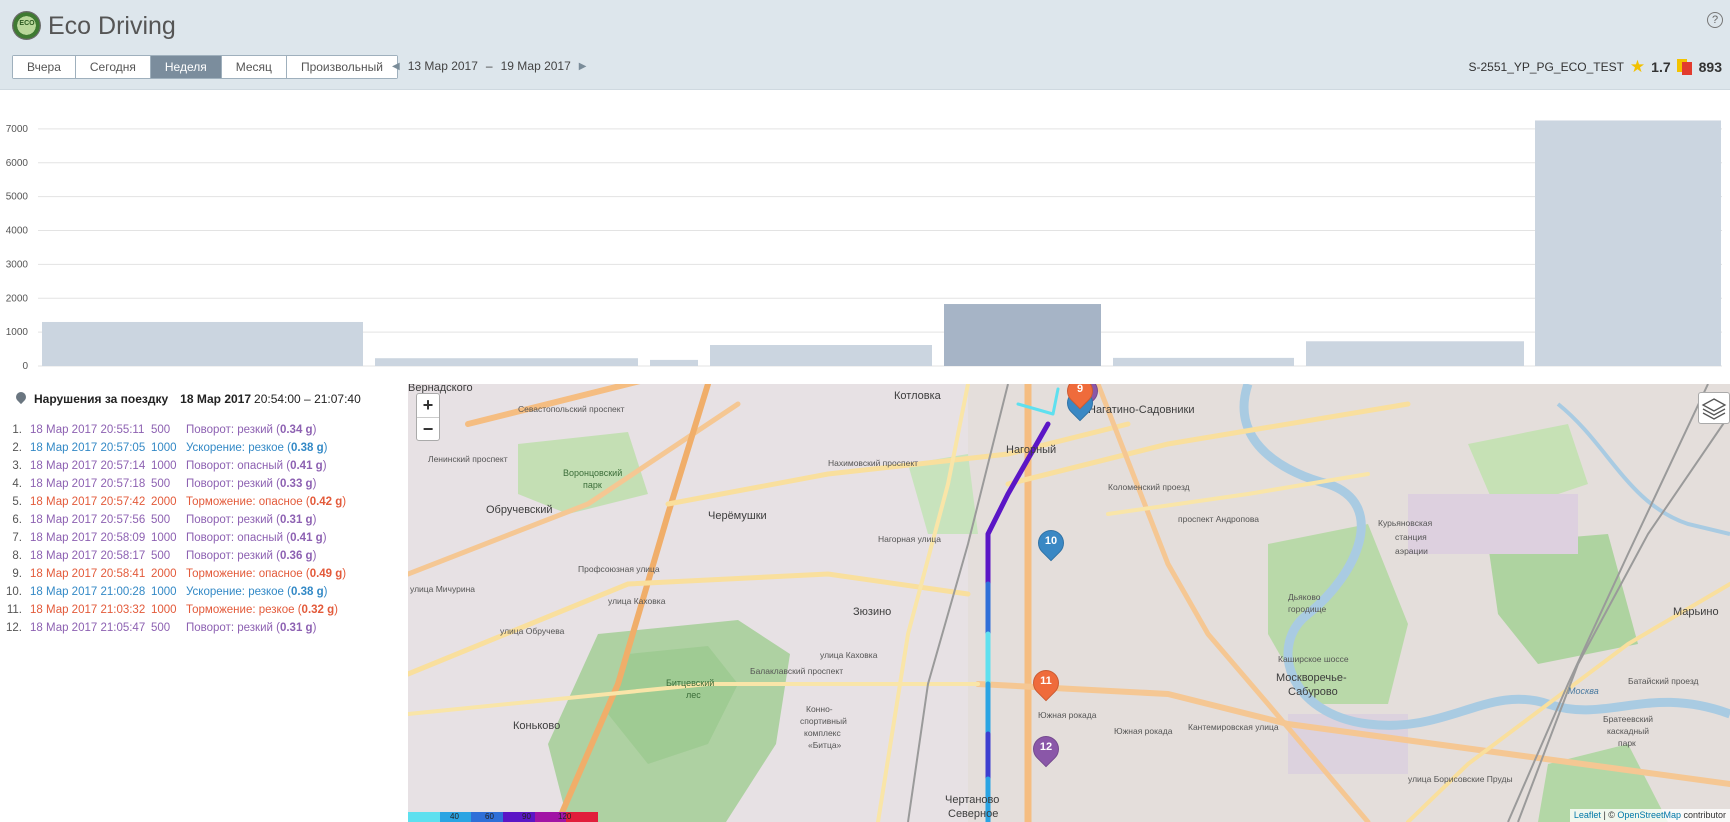 The image size is (1730, 822). I want to click on map-label-kurianovskaya-2: станция, so click(1411, 537).